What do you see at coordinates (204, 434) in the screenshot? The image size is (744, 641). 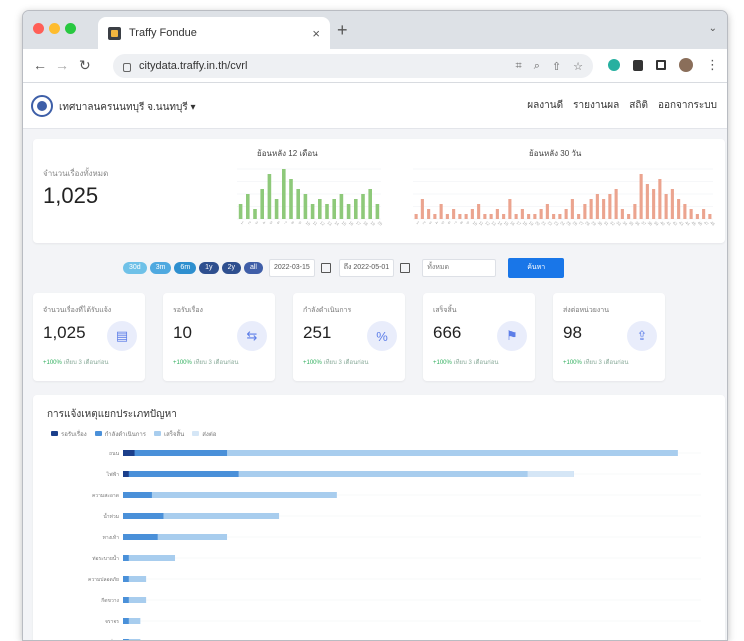 I see `legend-item-3: ส่งต่อ` at bounding box center [204, 434].